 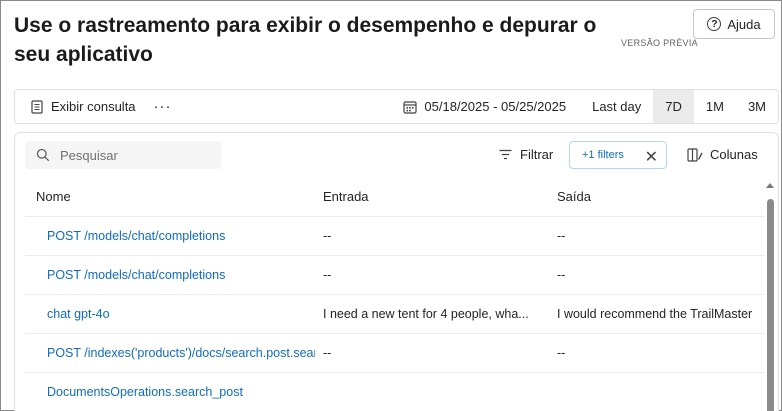 What do you see at coordinates (537, 154) in the screenshot?
I see `filter-label: Filtrar` at bounding box center [537, 154].